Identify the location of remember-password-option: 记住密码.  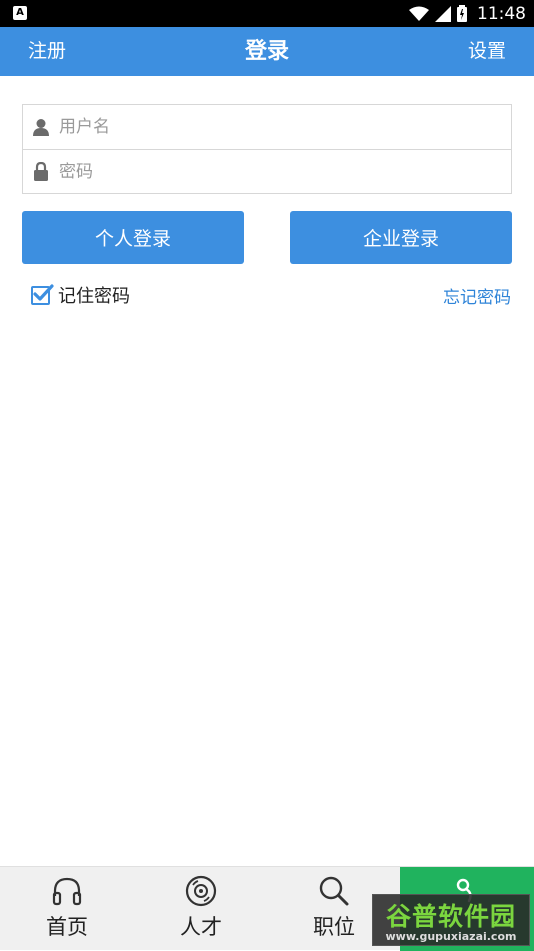
(80, 295).